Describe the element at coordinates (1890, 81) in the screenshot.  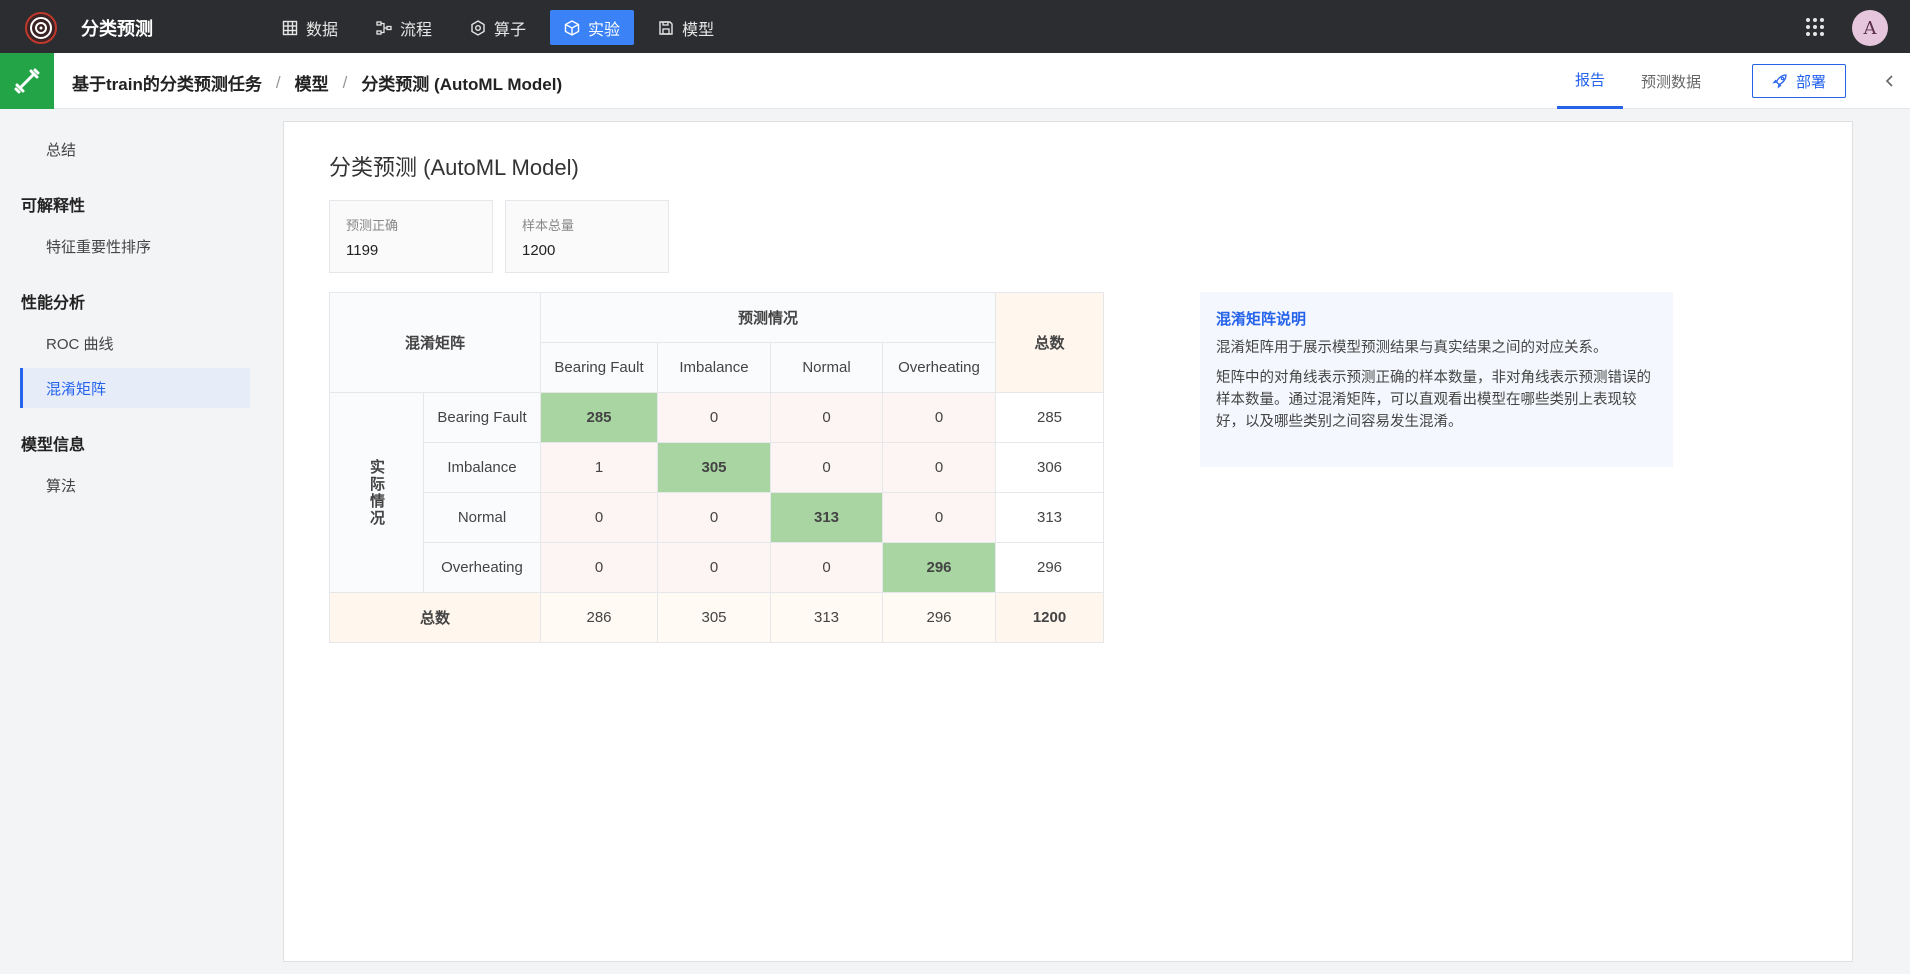
I see `collapse-panel-icon` at that location.